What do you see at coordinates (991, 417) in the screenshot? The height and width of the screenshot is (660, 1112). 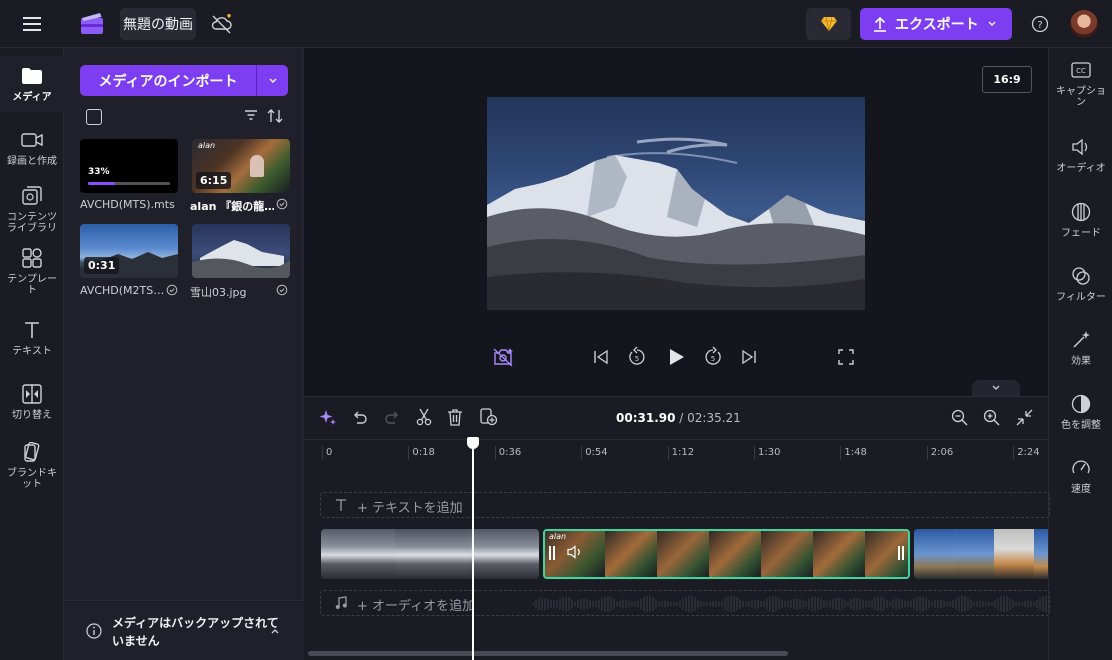 I see `zoom-in-icon` at bounding box center [991, 417].